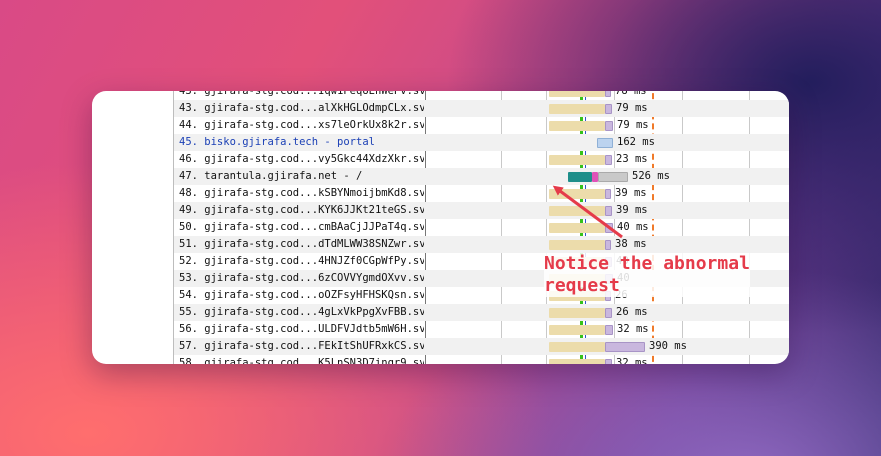 The image size is (881, 456). What do you see at coordinates (587, 212) in the screenshot?
I see `annotation-arrow` at bounding box center [587, 212].